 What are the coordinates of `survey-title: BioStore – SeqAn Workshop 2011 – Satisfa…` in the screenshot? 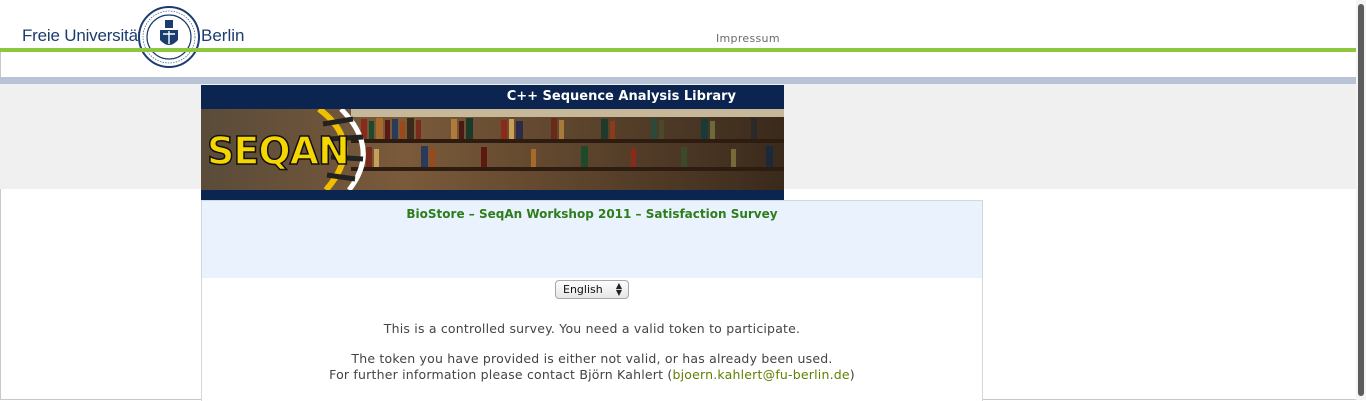 It's located at (592, 214).